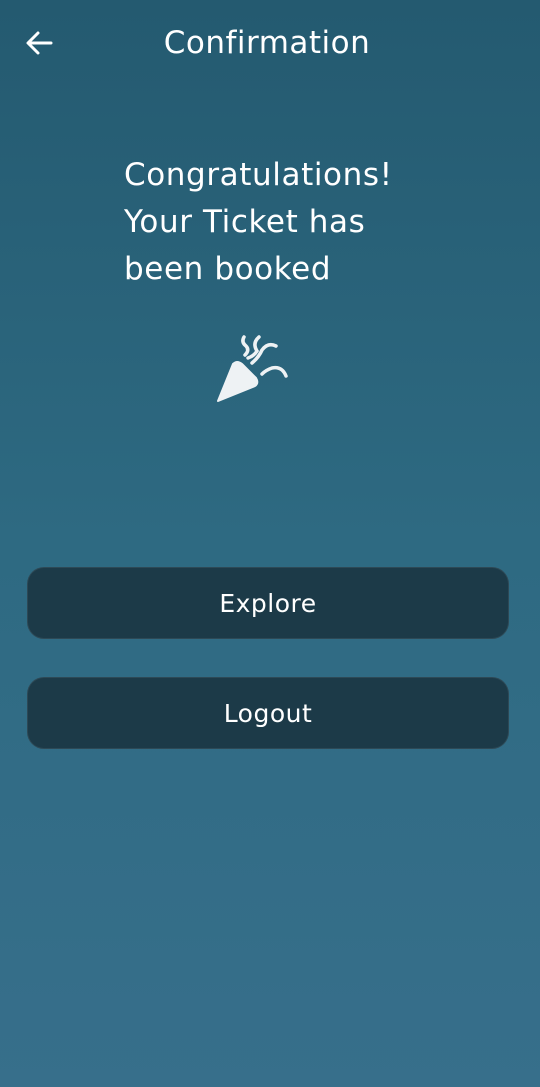 The height and width of the screenshot is (1087, 540). What do you see at coordinates (268, 713) in the screenshot?
I see `logout-button: Logout` at bounding box center [268, 713].